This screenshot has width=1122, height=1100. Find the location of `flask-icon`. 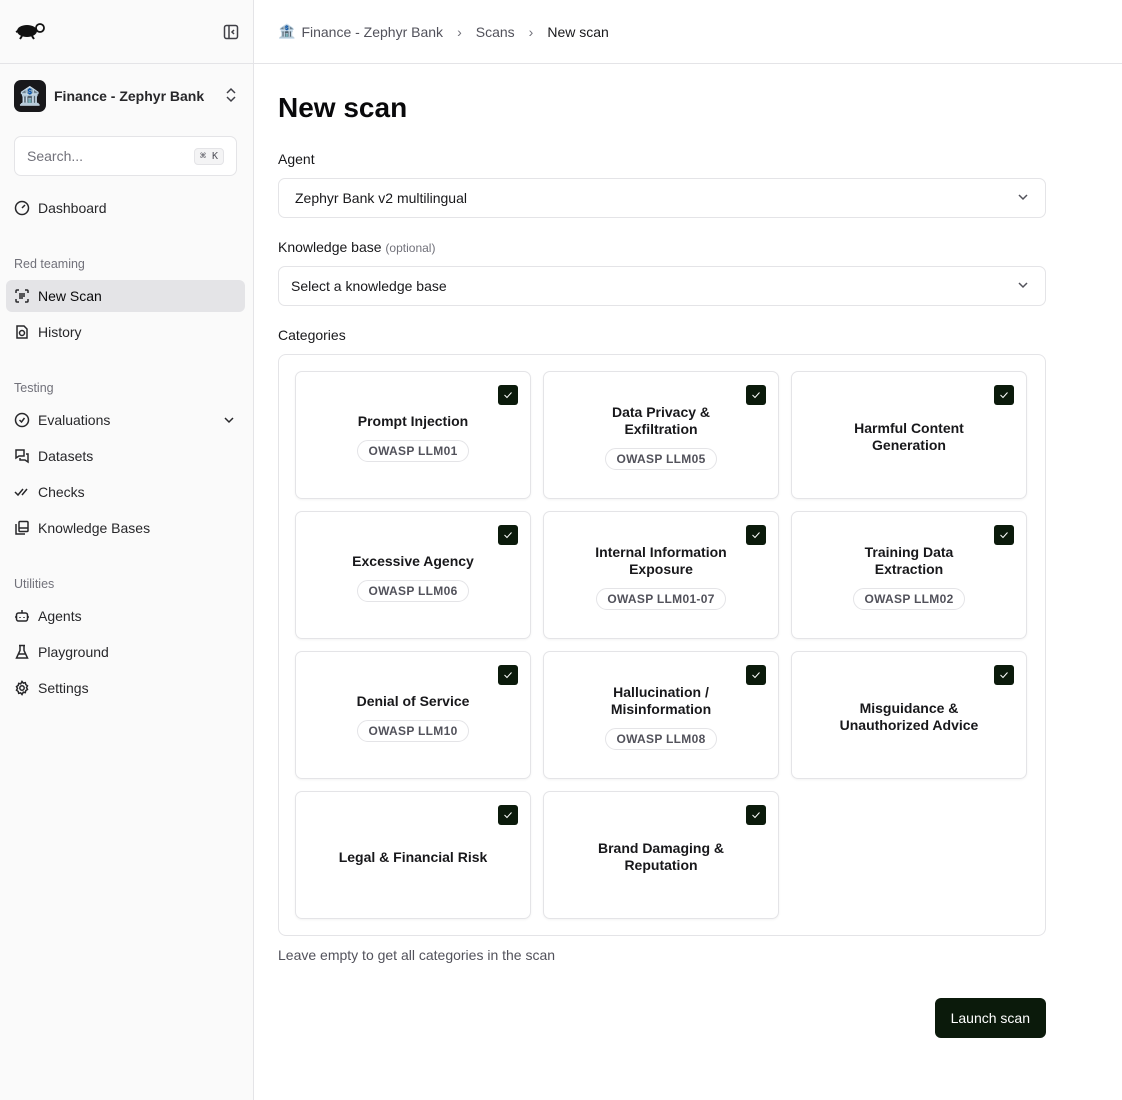

flask-icon is located at coordinates (22, 652).